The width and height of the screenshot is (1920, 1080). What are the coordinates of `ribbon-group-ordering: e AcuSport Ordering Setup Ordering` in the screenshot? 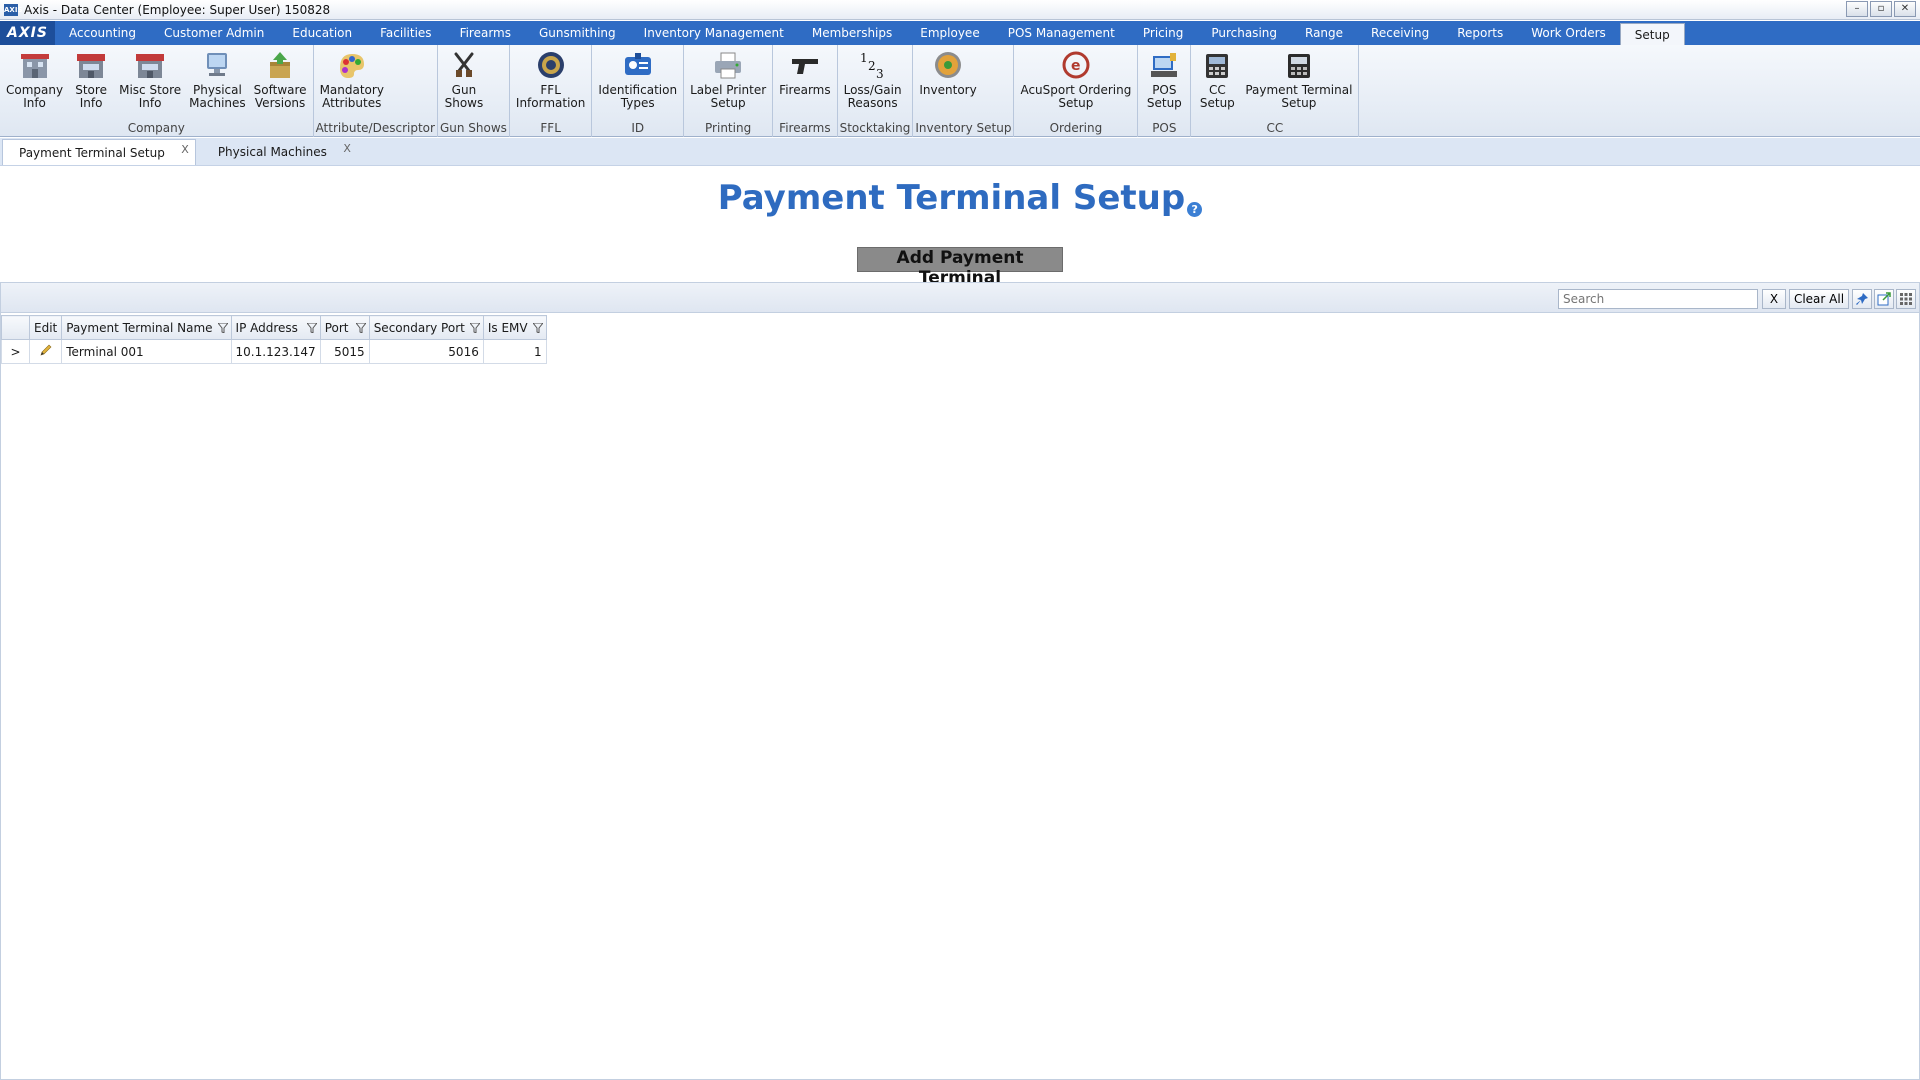 It's located at (1076, 91).